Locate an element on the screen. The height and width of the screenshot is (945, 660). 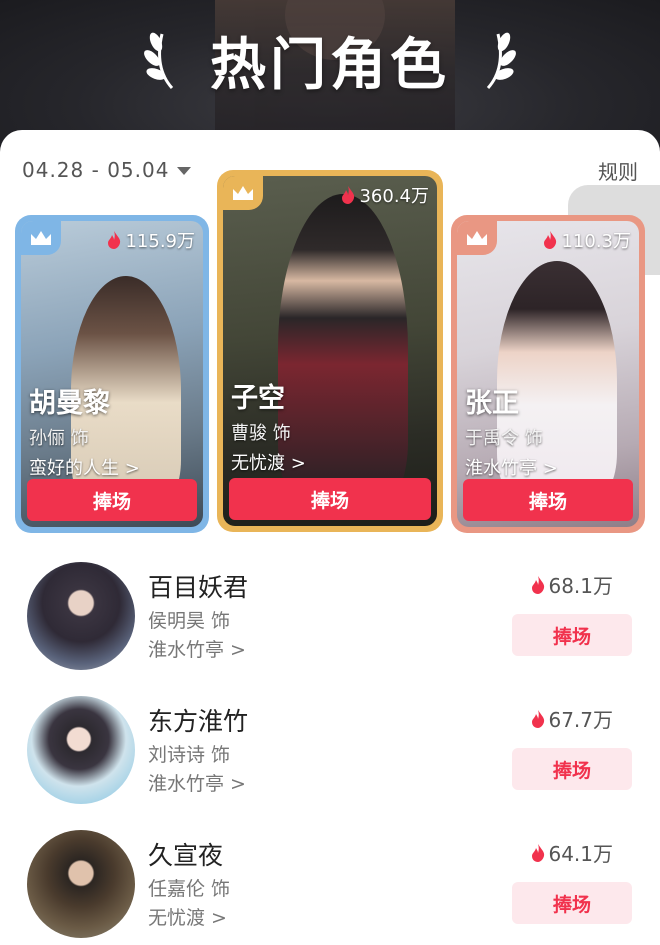
top-card-rank-3: 110.3万 张正 于禹令 饰 淮水竹亭 > 捧场 is located at coordinates (548, 374).